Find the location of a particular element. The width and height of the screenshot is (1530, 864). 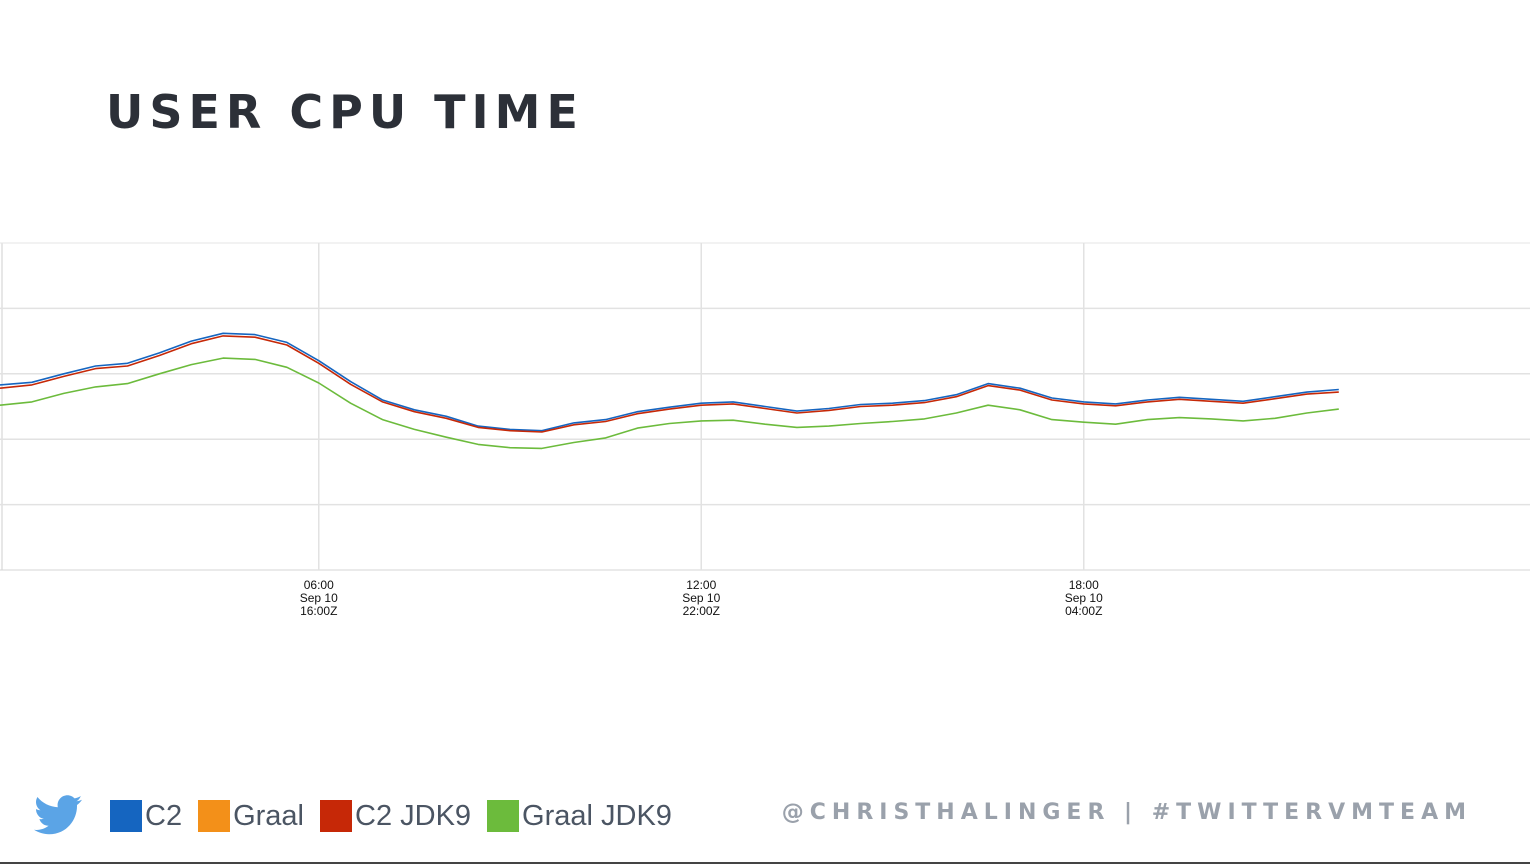

legend-label: C2 is located at coordinates (164, 816).